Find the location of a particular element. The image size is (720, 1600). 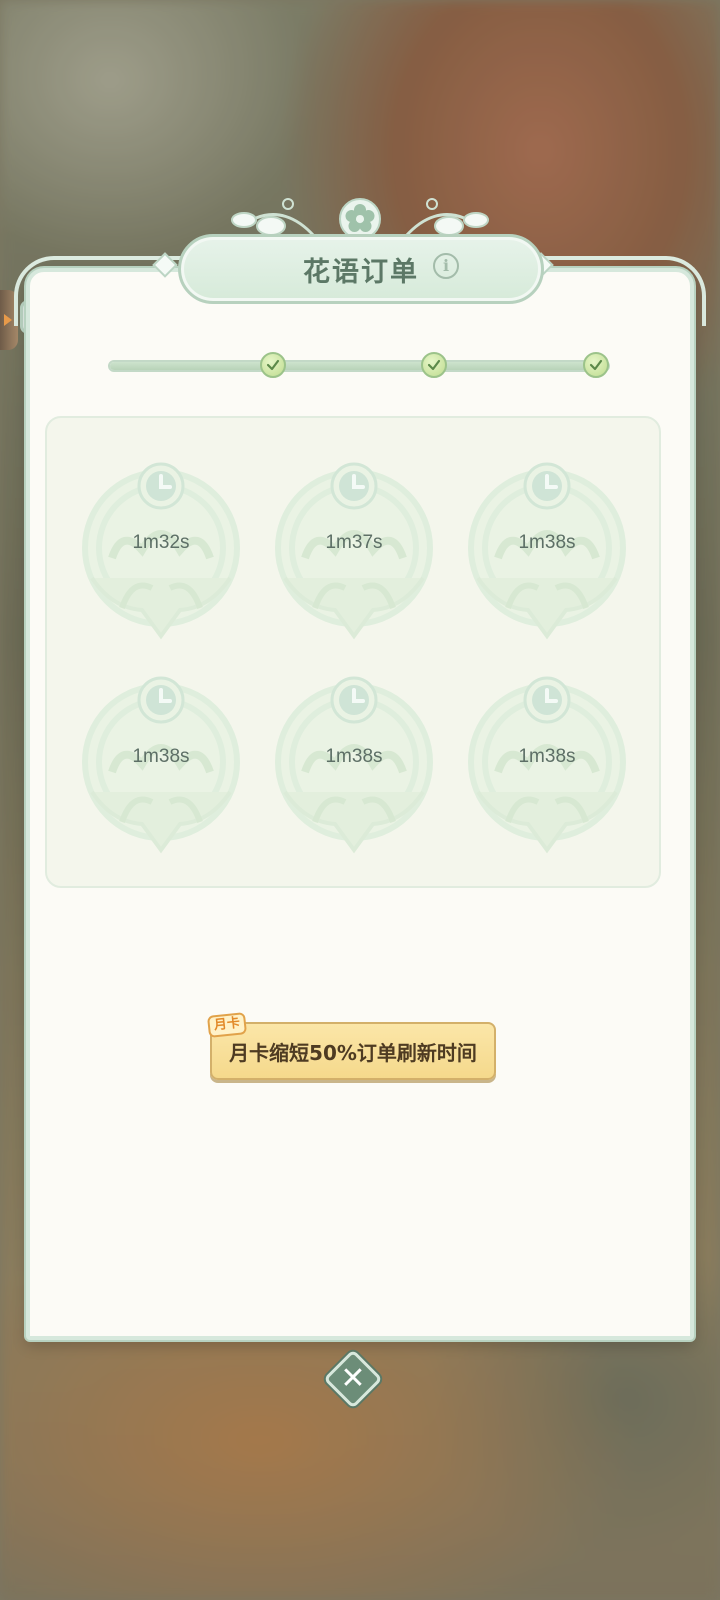

title-plaque: 花语订单 i is located at coordinates (361, 269).